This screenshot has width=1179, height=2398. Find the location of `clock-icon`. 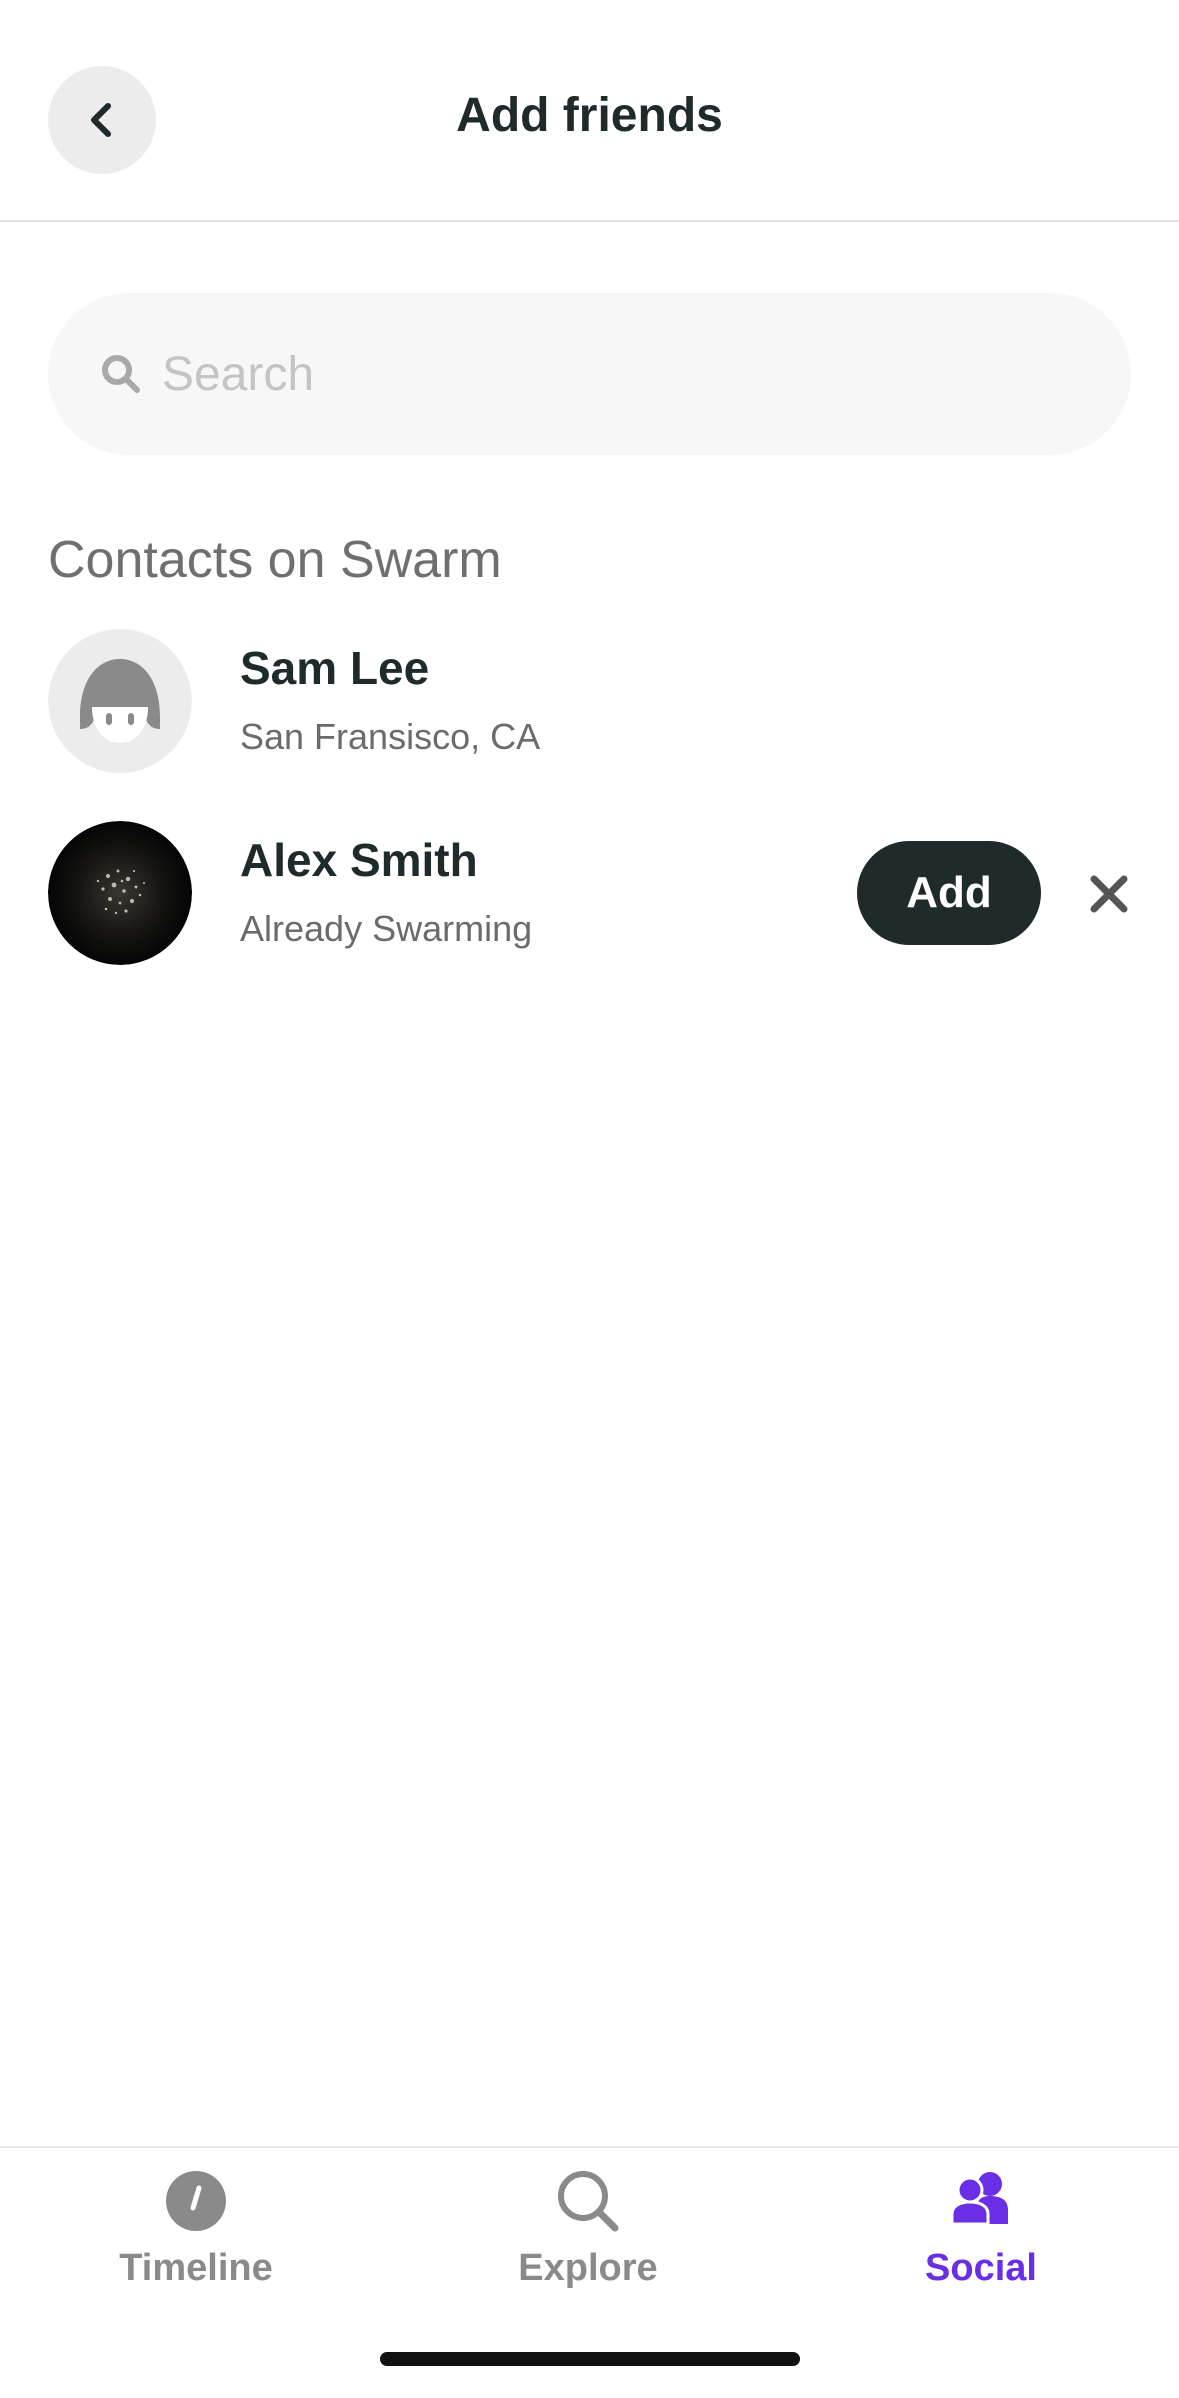

clock-icon is located at coordinates (196, 2201).